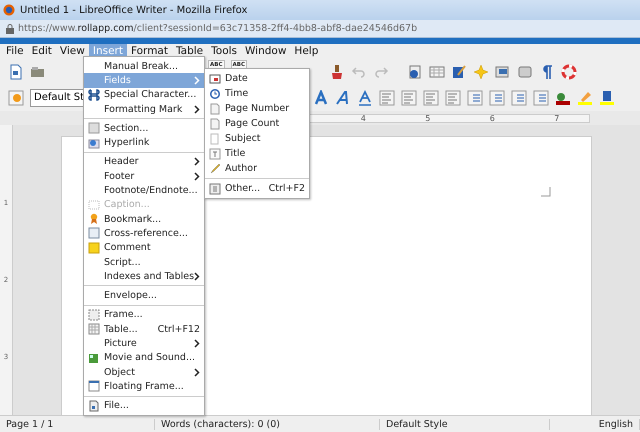 Image resolution: width=640 pixels, height=432 pixels. What do you see at coordinates (215, 154) in the screenshot?
I see `text-frame-icon` at bounding box center [215, 154].